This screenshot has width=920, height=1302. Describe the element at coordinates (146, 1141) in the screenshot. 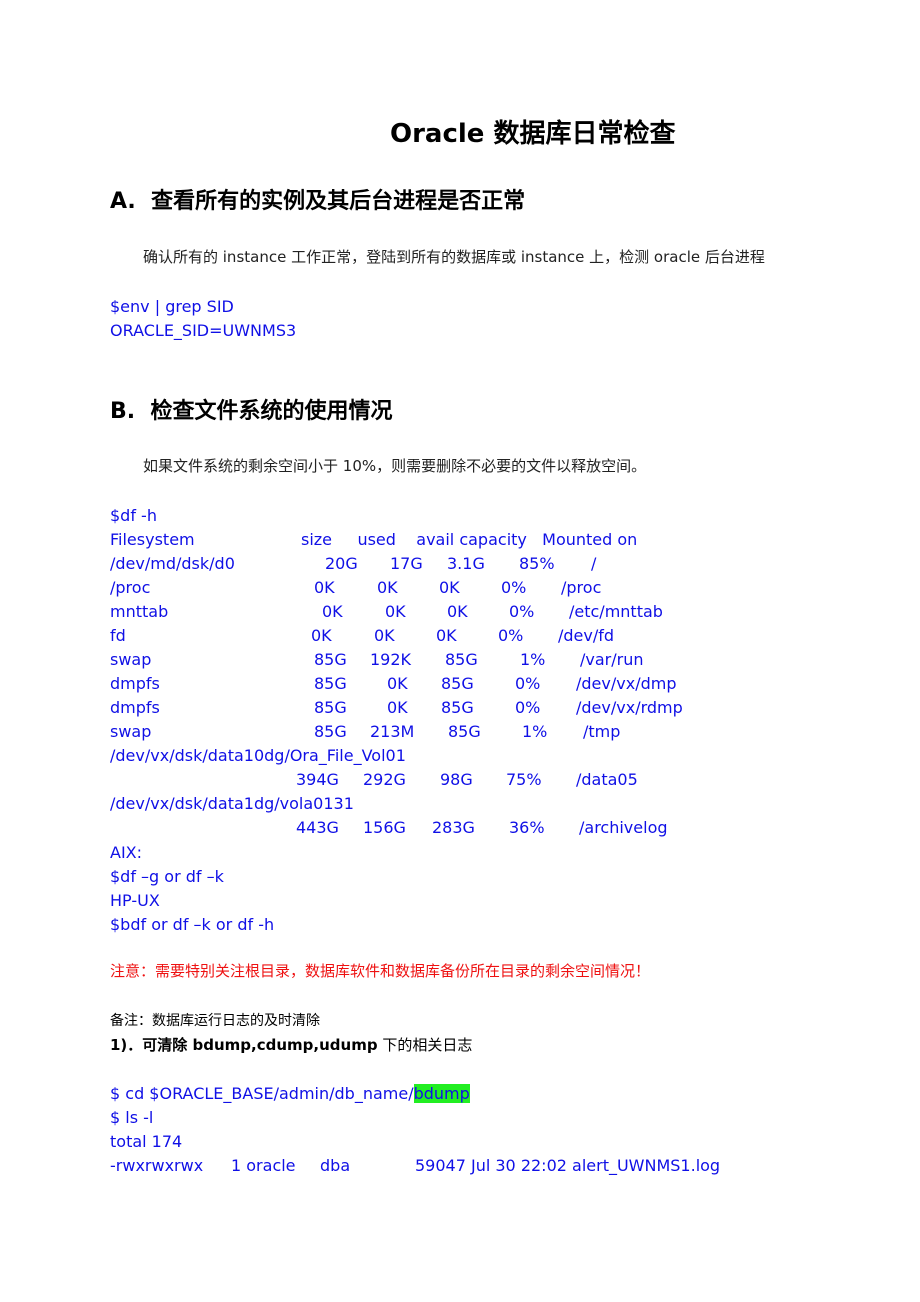

I see `ls-total: total 174` at that location.